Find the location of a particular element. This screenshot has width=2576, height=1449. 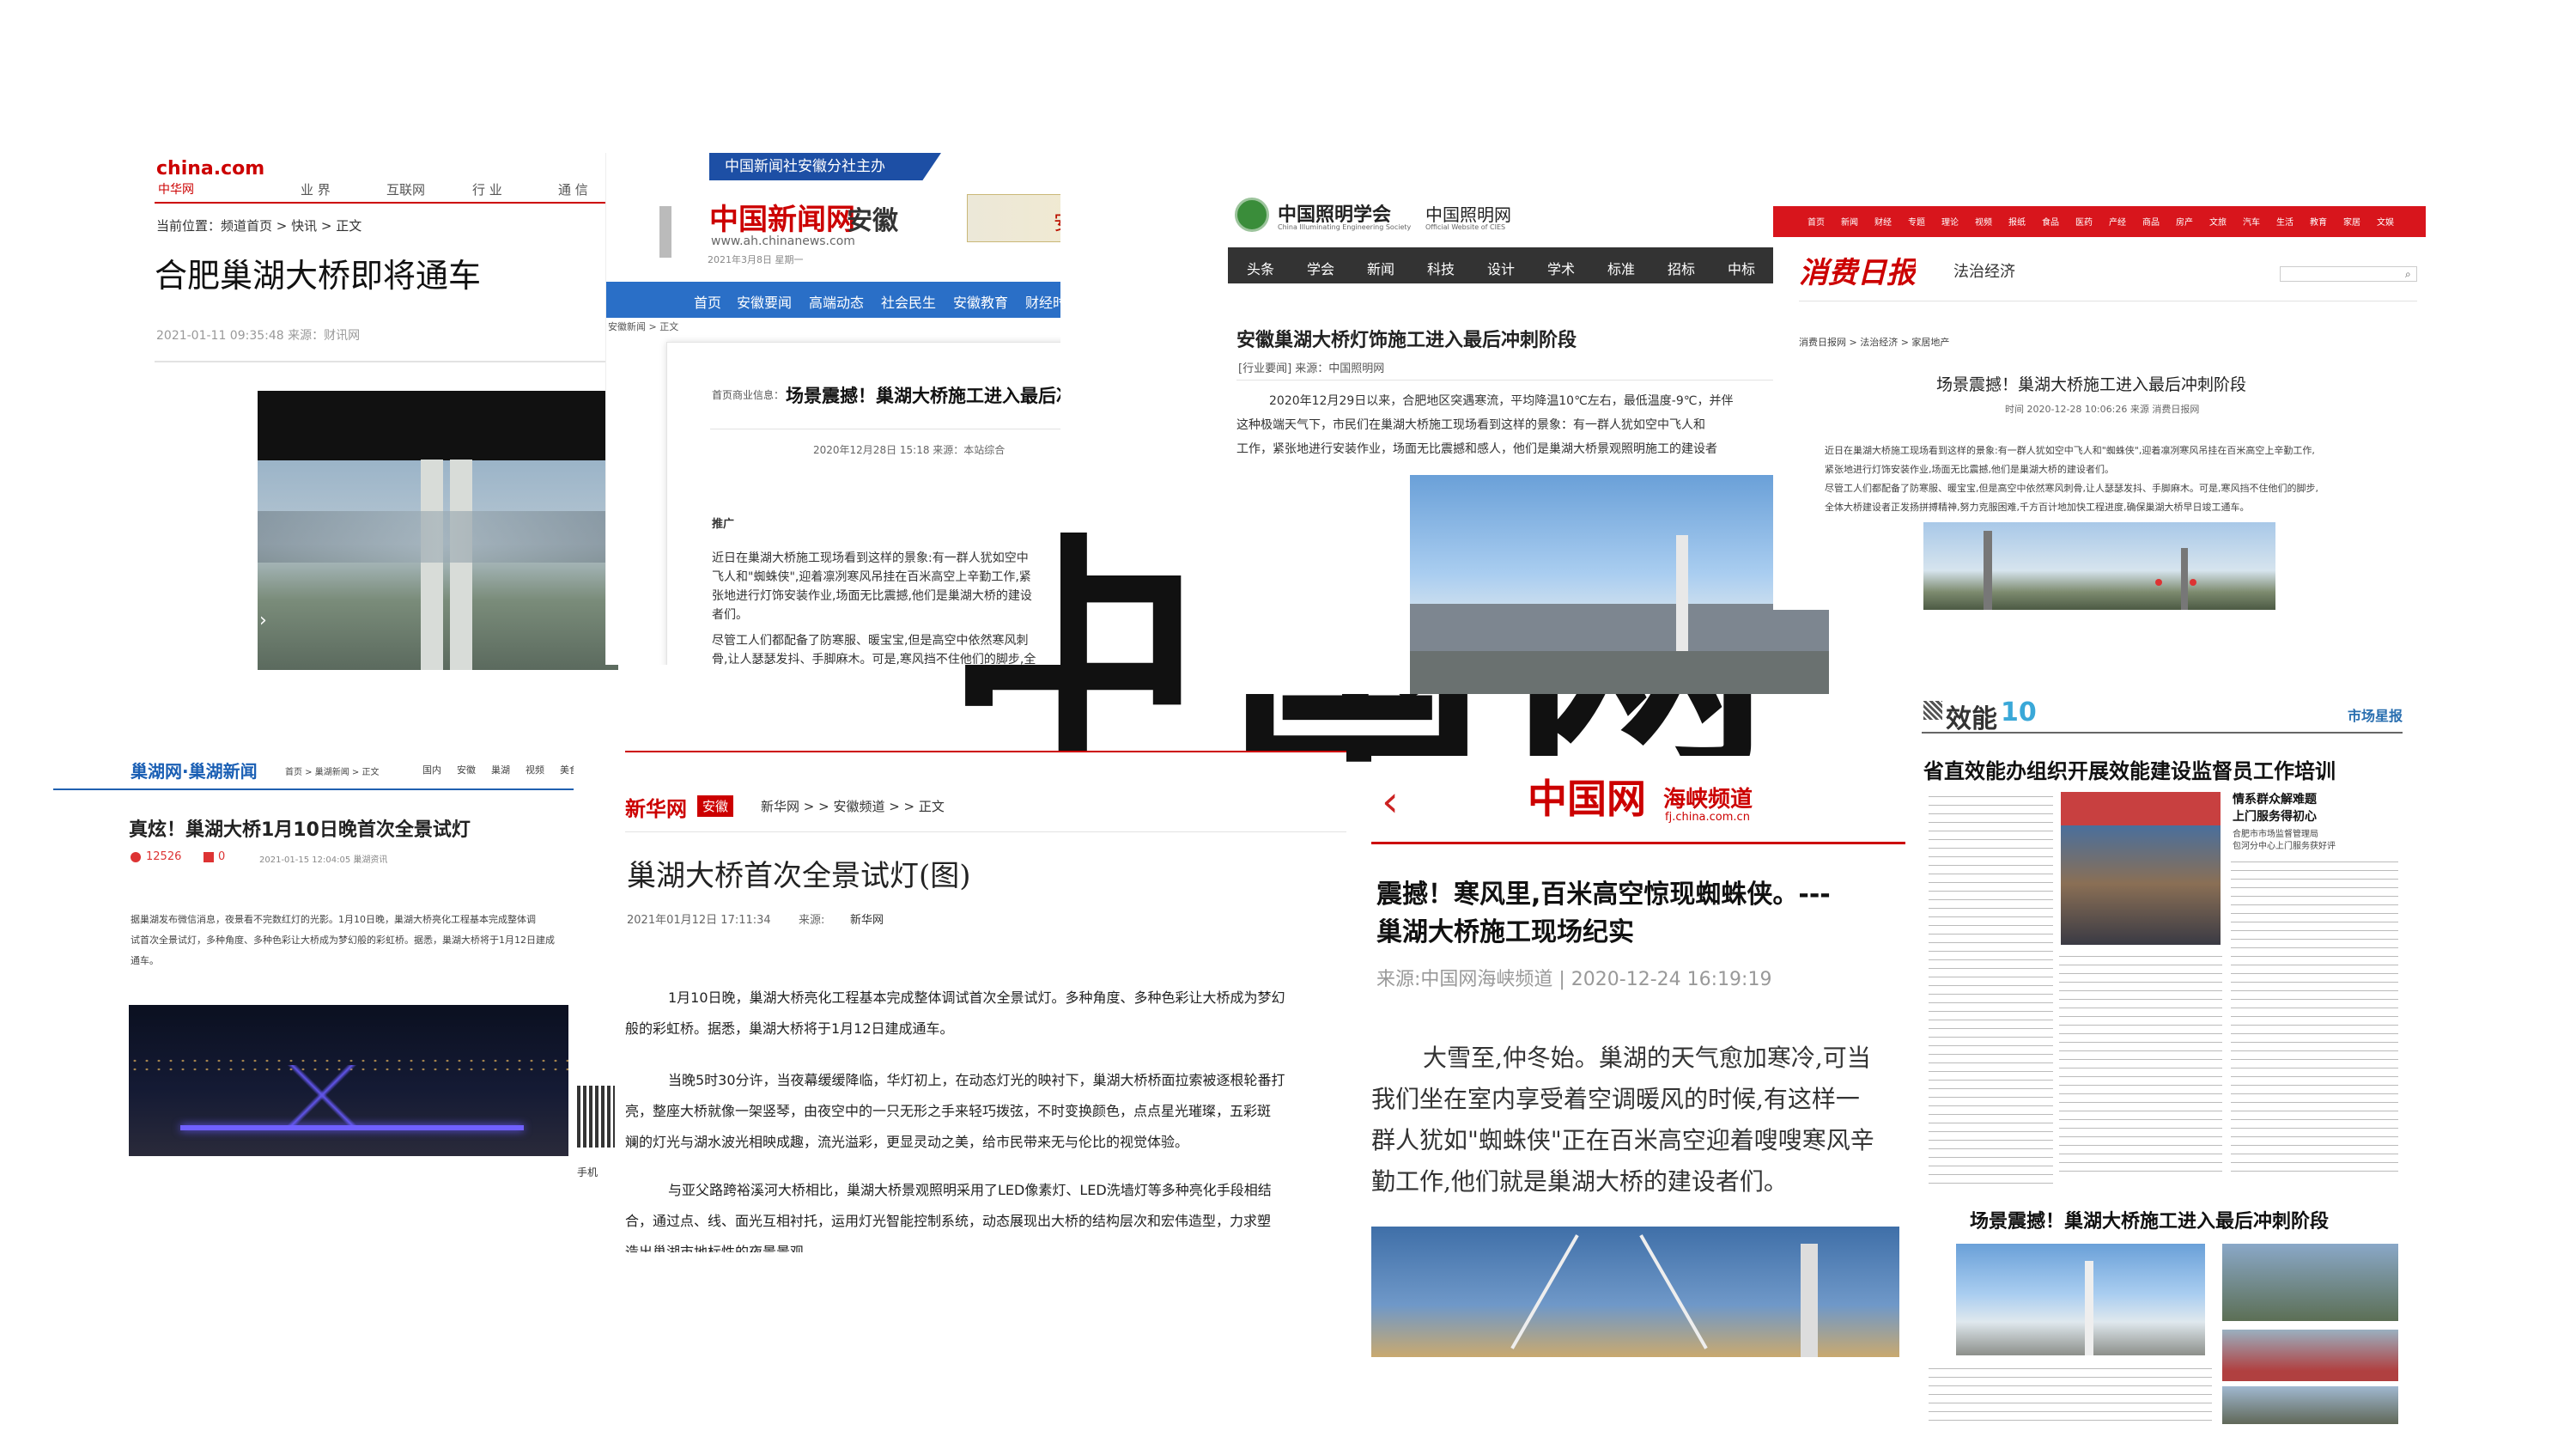

nav-headline: 头条 is located at coordinates (1261, 268).